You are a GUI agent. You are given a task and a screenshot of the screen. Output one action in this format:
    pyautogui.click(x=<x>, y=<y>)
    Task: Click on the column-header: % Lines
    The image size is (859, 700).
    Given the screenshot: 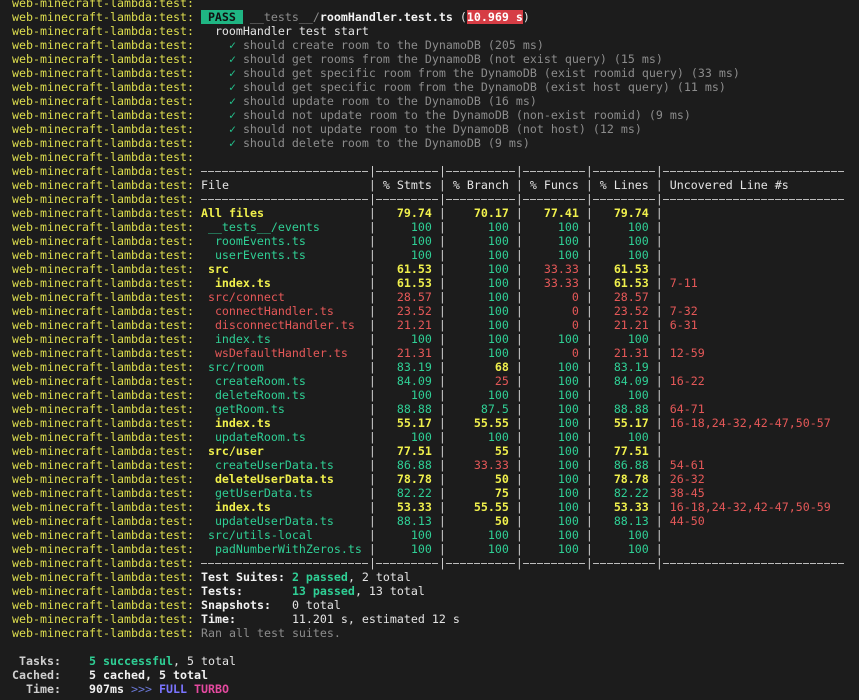 What is the action you would take?
    pyautogui.click(x=624, y=185)
    